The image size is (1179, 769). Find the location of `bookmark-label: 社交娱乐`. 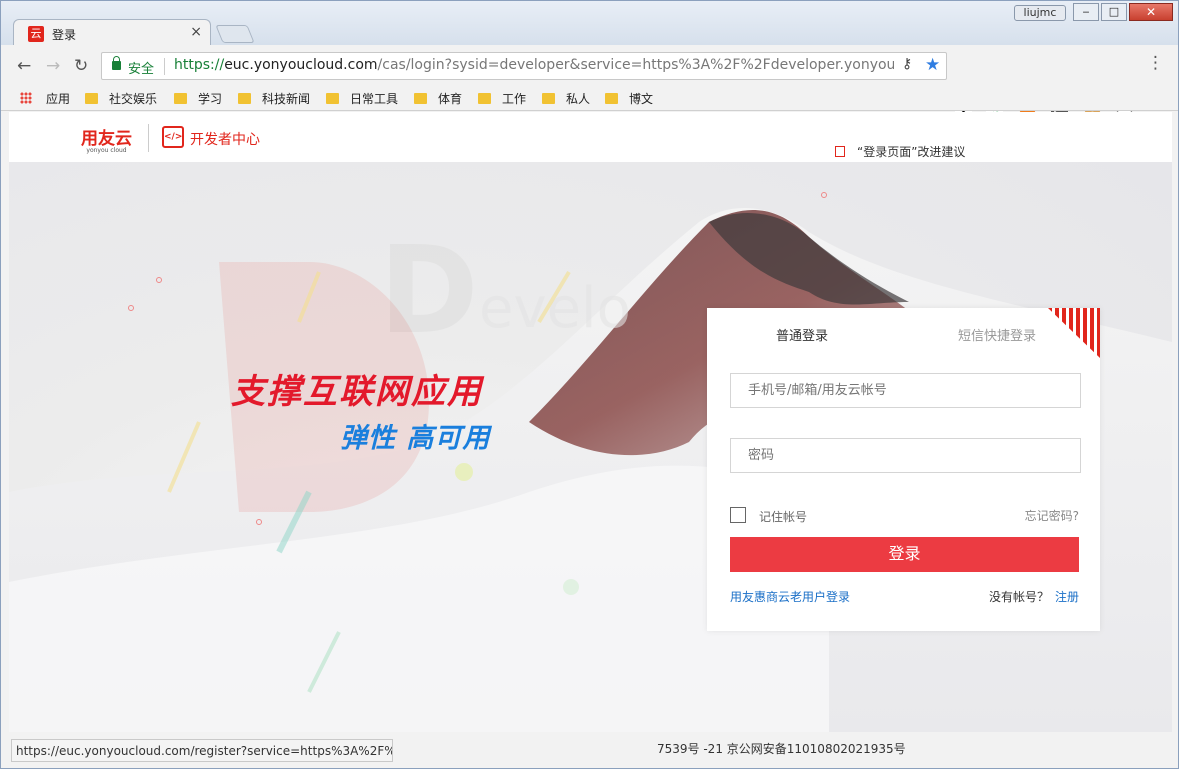

bookmark-label: 社交娱乐 is located at coordinates (133, 99).